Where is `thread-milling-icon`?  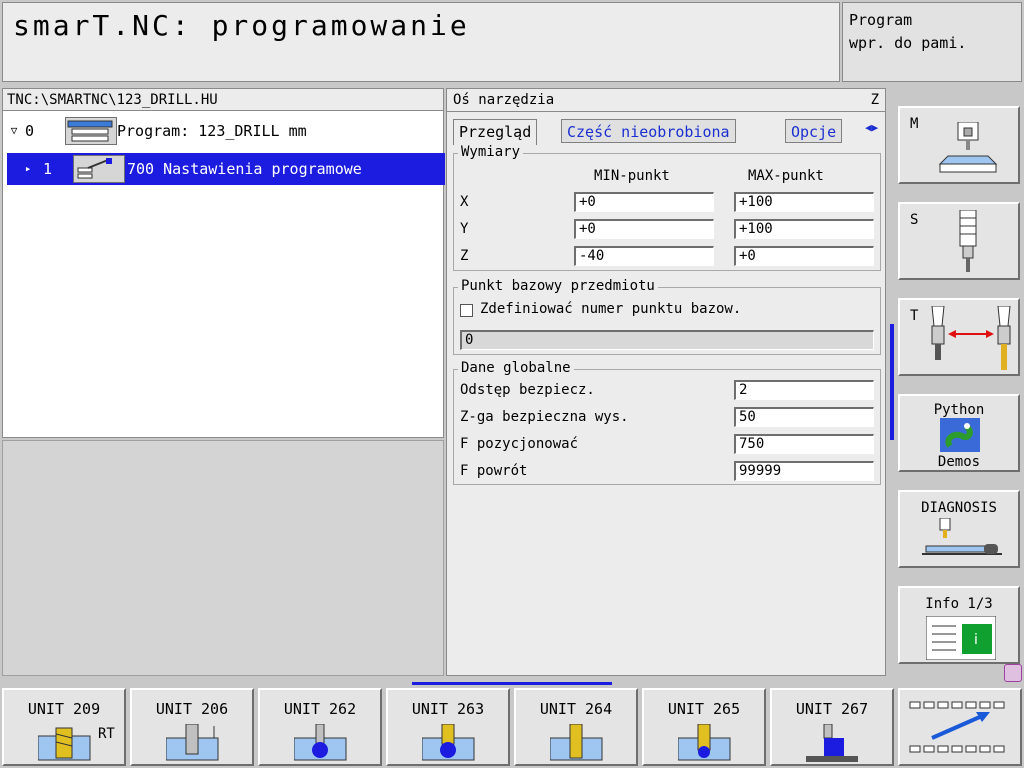 thread-milling-icon is located at coordinates (320, 742).